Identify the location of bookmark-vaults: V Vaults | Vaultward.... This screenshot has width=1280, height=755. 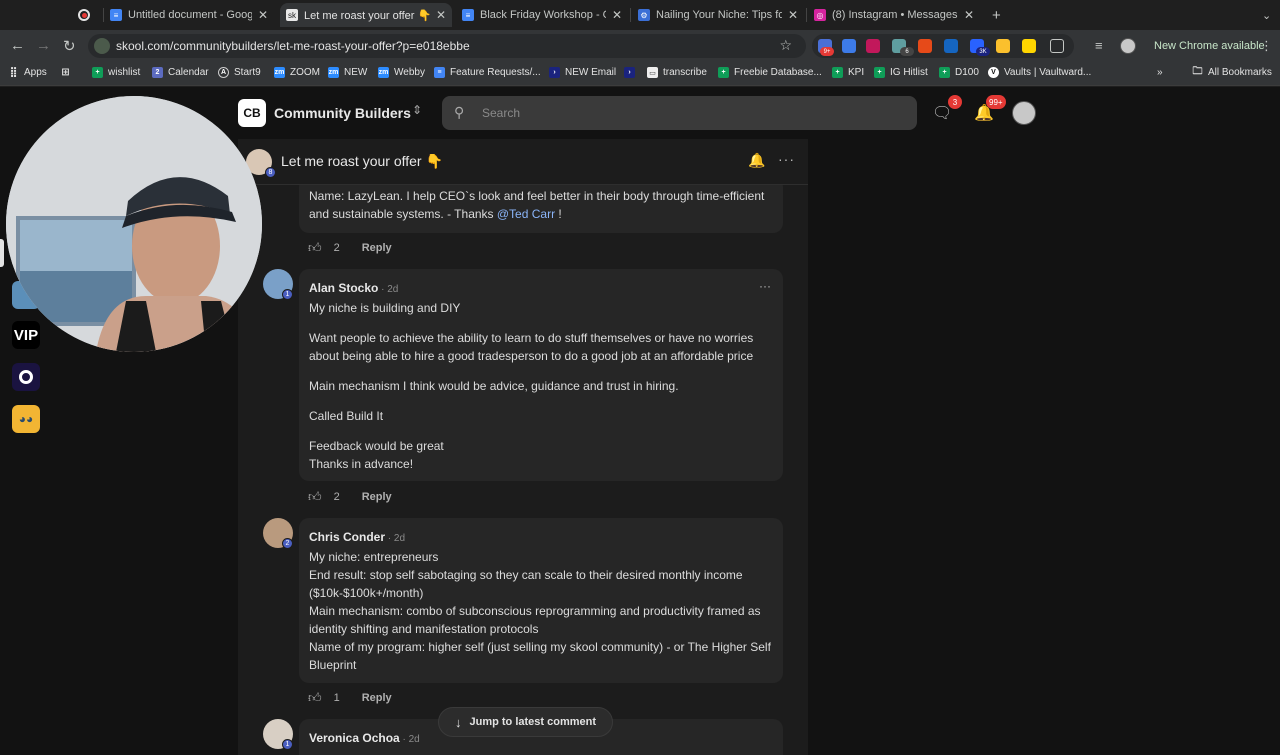
(1039, 72).